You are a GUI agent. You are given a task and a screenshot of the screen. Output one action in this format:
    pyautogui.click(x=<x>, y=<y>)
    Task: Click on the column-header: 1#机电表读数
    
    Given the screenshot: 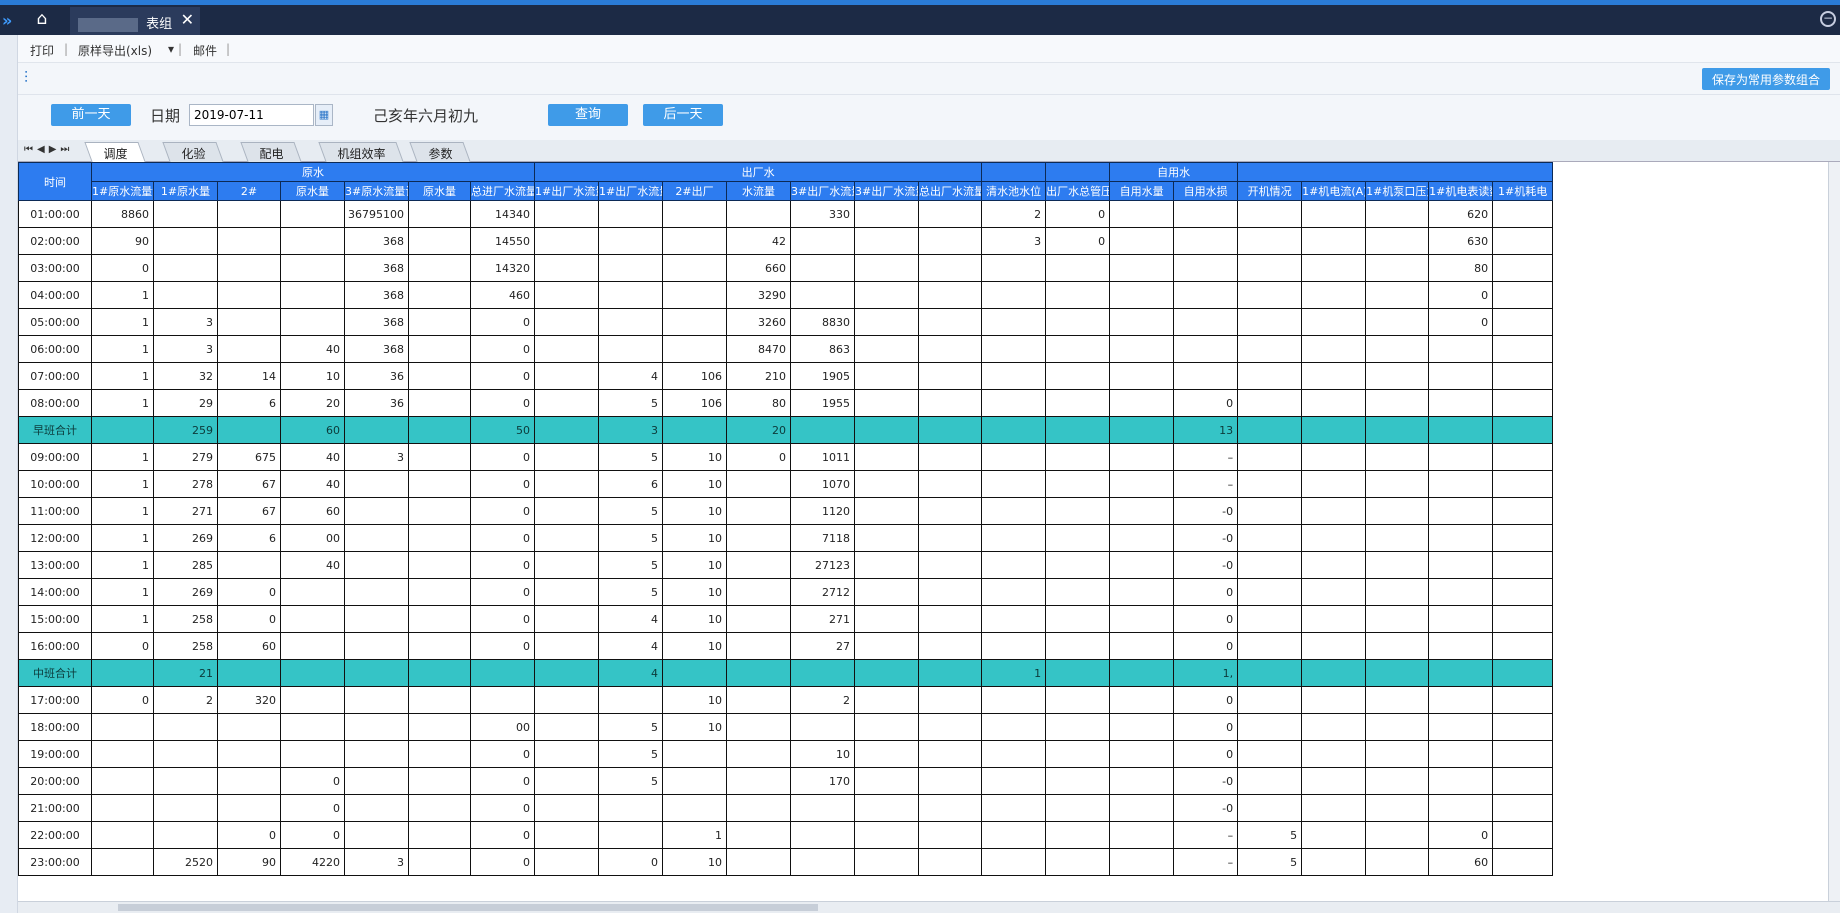 What is the action you would take?
    pyautogui.click(x=1461, y=191)
    